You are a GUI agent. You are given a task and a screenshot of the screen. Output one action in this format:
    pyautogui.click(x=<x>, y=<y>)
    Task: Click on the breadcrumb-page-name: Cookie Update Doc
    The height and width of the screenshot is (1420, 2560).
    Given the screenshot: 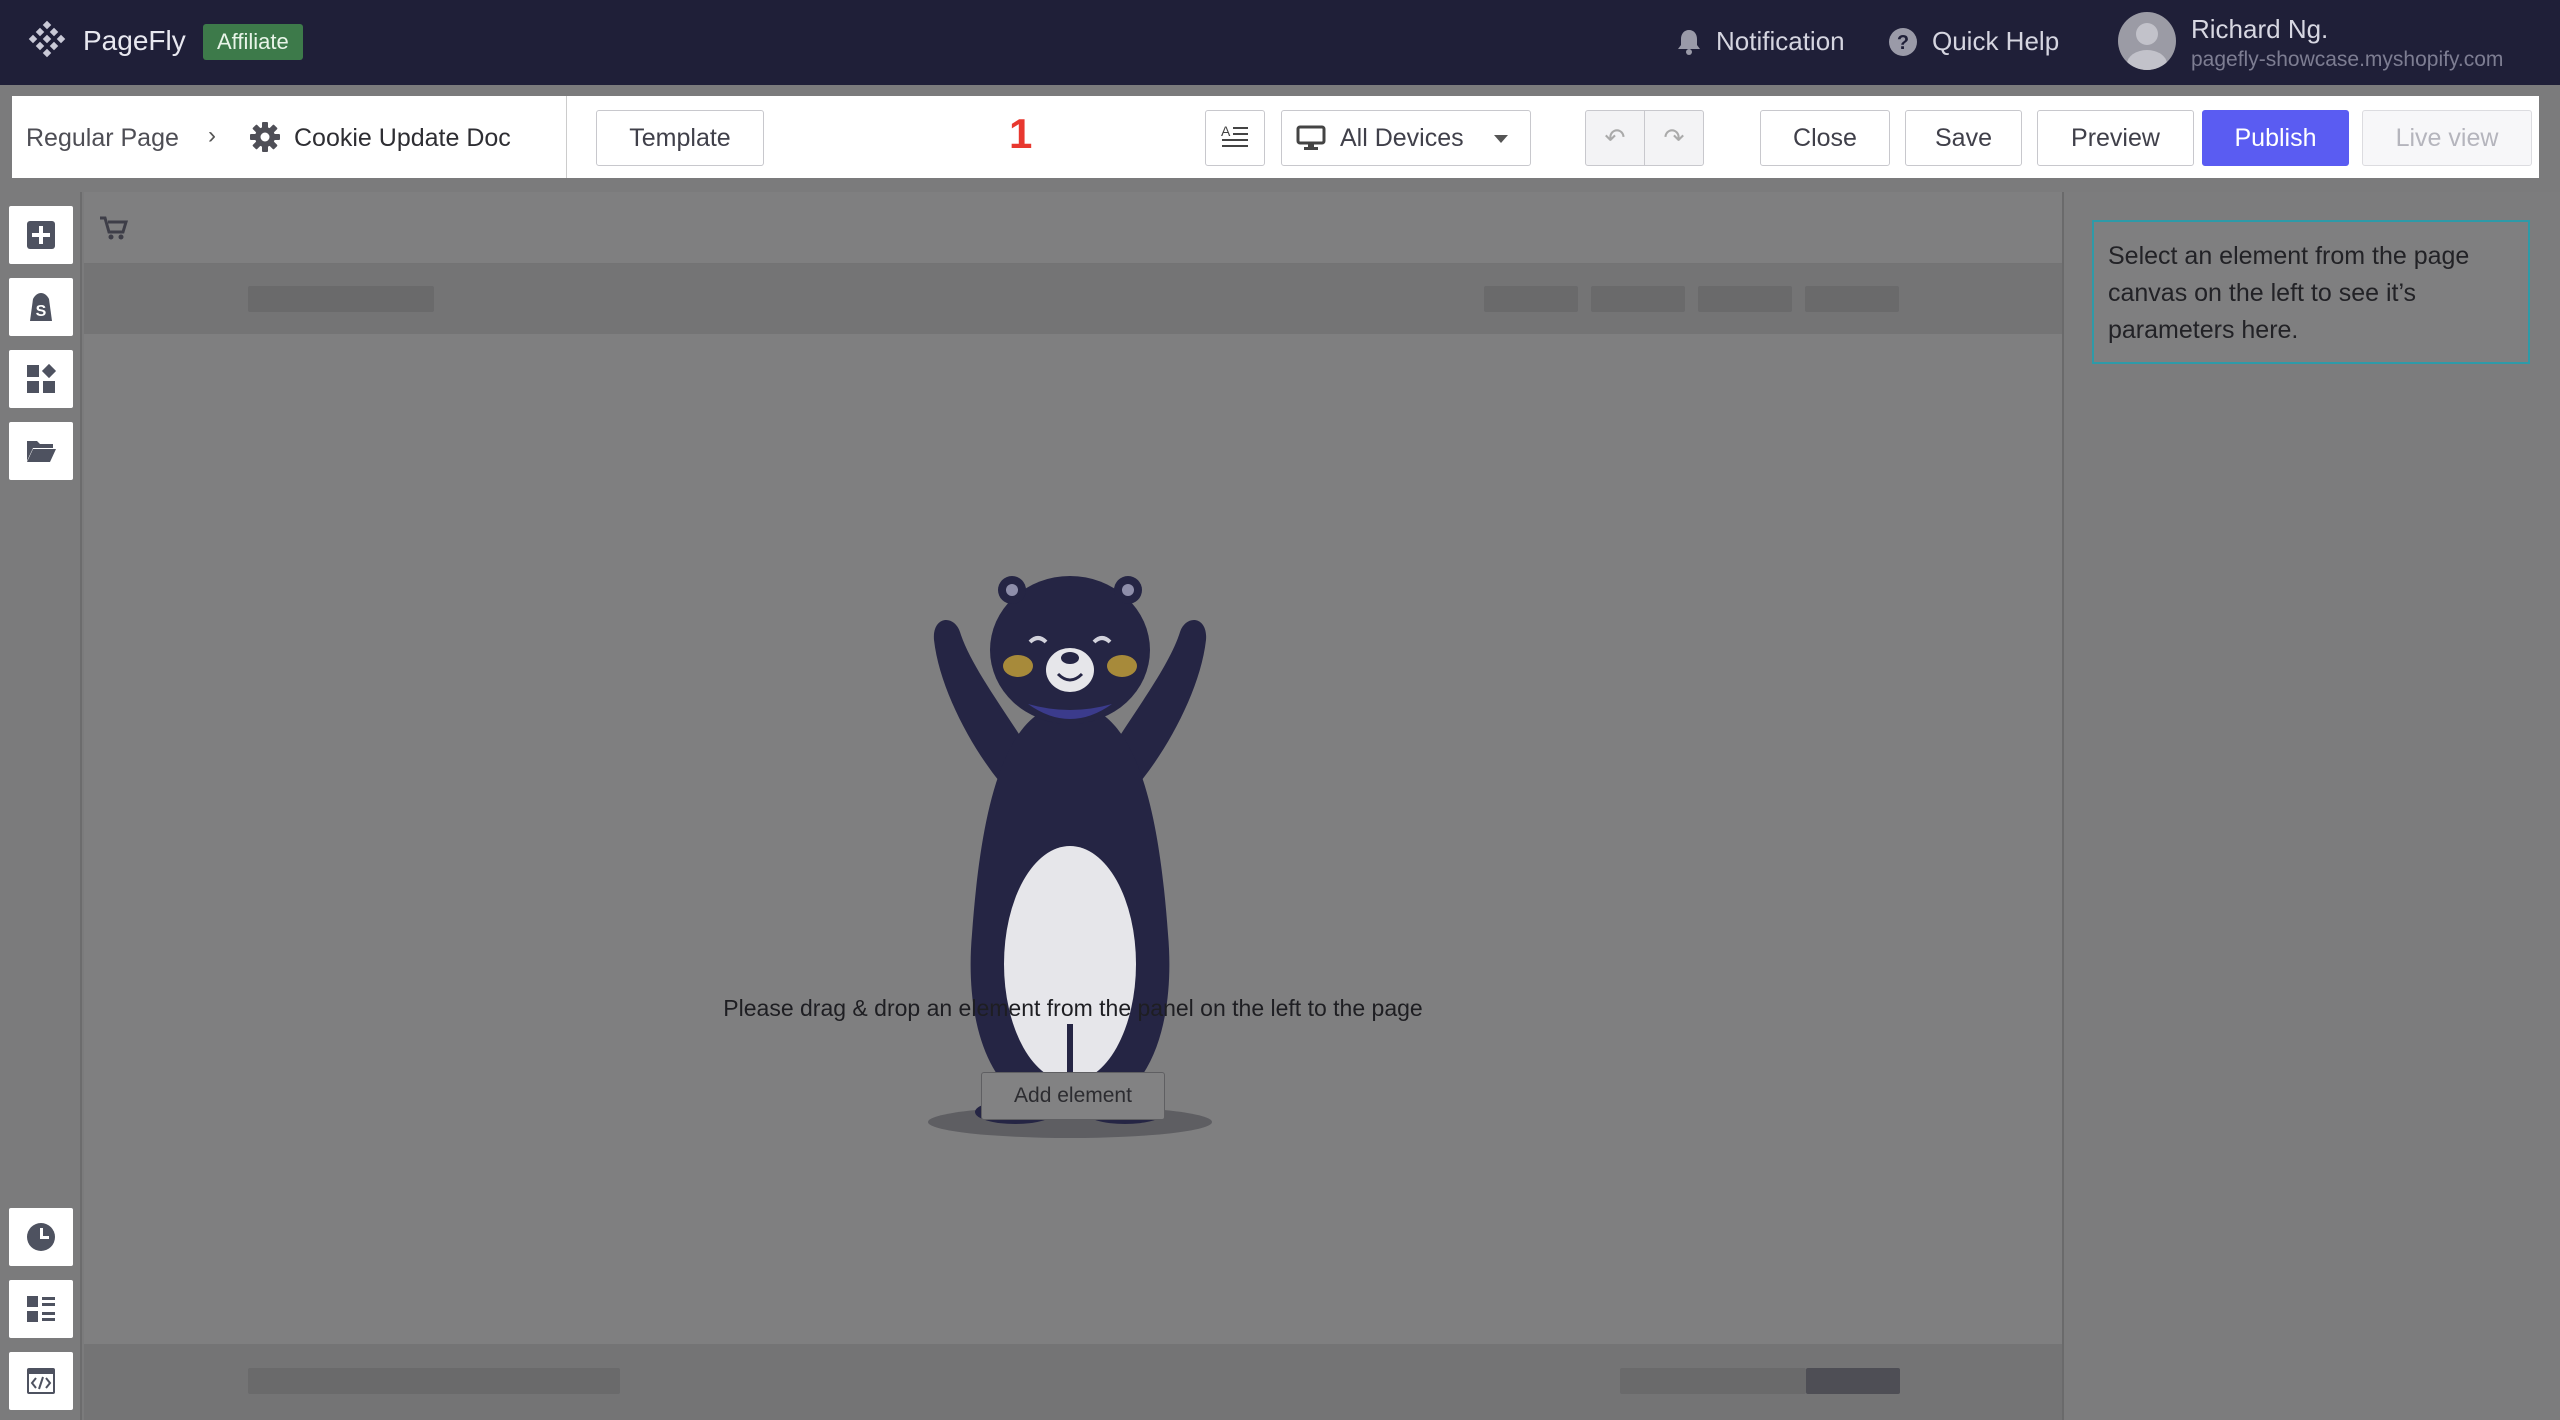 What is the action you would take?
    pyautogui.click(x=402, y=138)
    